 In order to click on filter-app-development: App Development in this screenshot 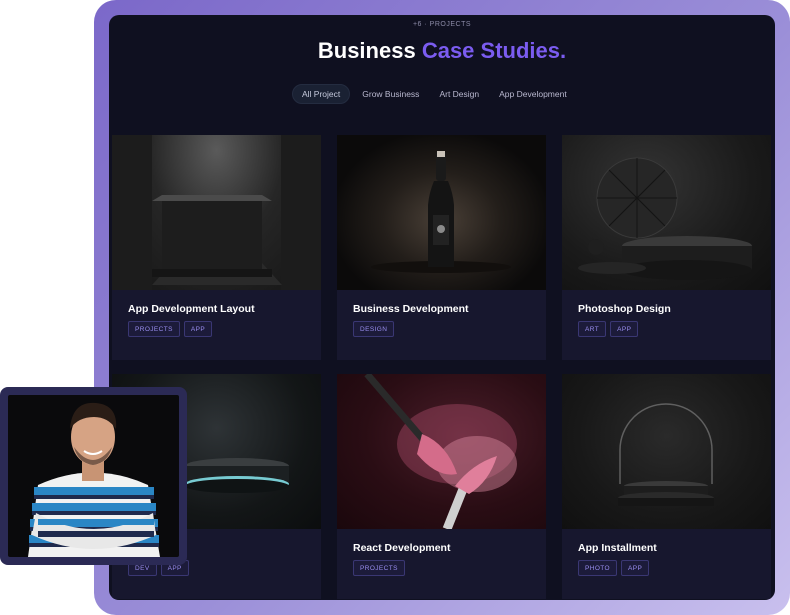, I will do `click(533, 94)`.